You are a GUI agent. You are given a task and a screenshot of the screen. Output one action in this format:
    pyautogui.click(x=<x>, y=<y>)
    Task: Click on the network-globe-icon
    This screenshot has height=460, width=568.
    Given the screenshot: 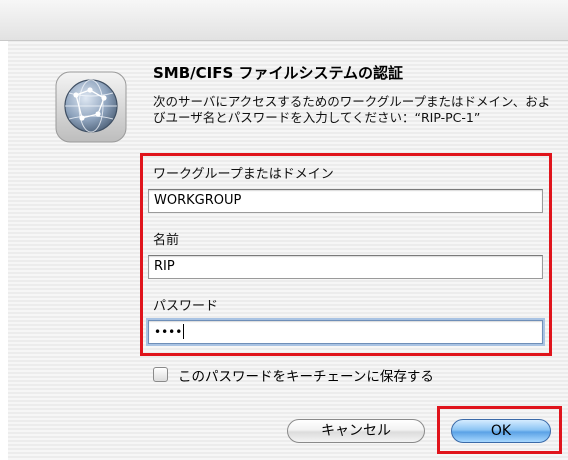 What is the action you would take?
    pyautogui.click(x=91, y=107)
    